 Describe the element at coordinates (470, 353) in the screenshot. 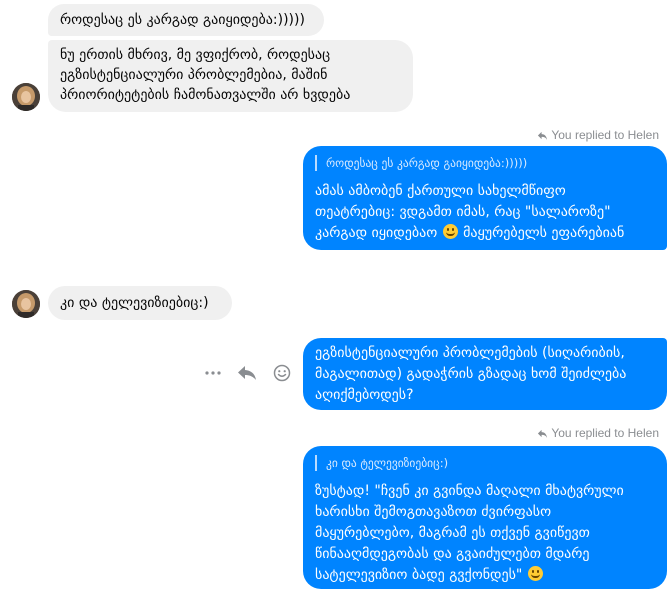

I see `message-text-line: ეგზისტენციალური პრობლემების (სიღარიბის,` at that location.